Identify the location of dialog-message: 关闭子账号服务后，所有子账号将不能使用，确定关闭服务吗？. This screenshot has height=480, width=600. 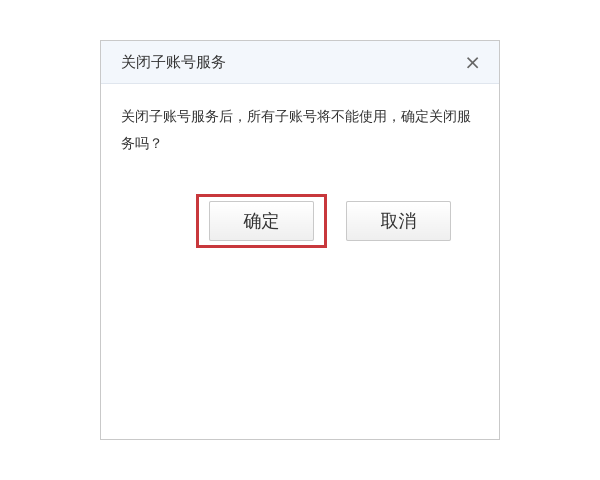
(296, 131).